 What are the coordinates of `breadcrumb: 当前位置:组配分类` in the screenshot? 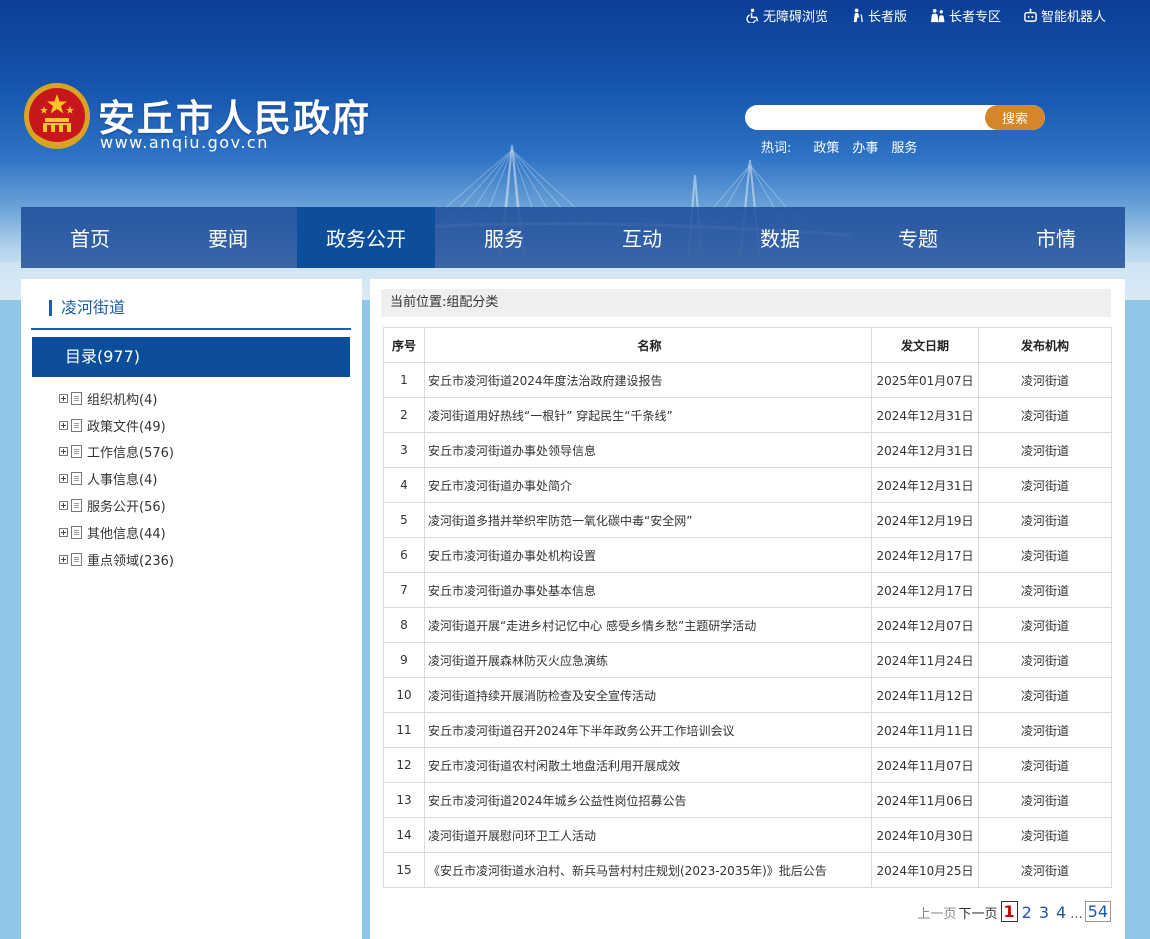 It's located at (746, 303).